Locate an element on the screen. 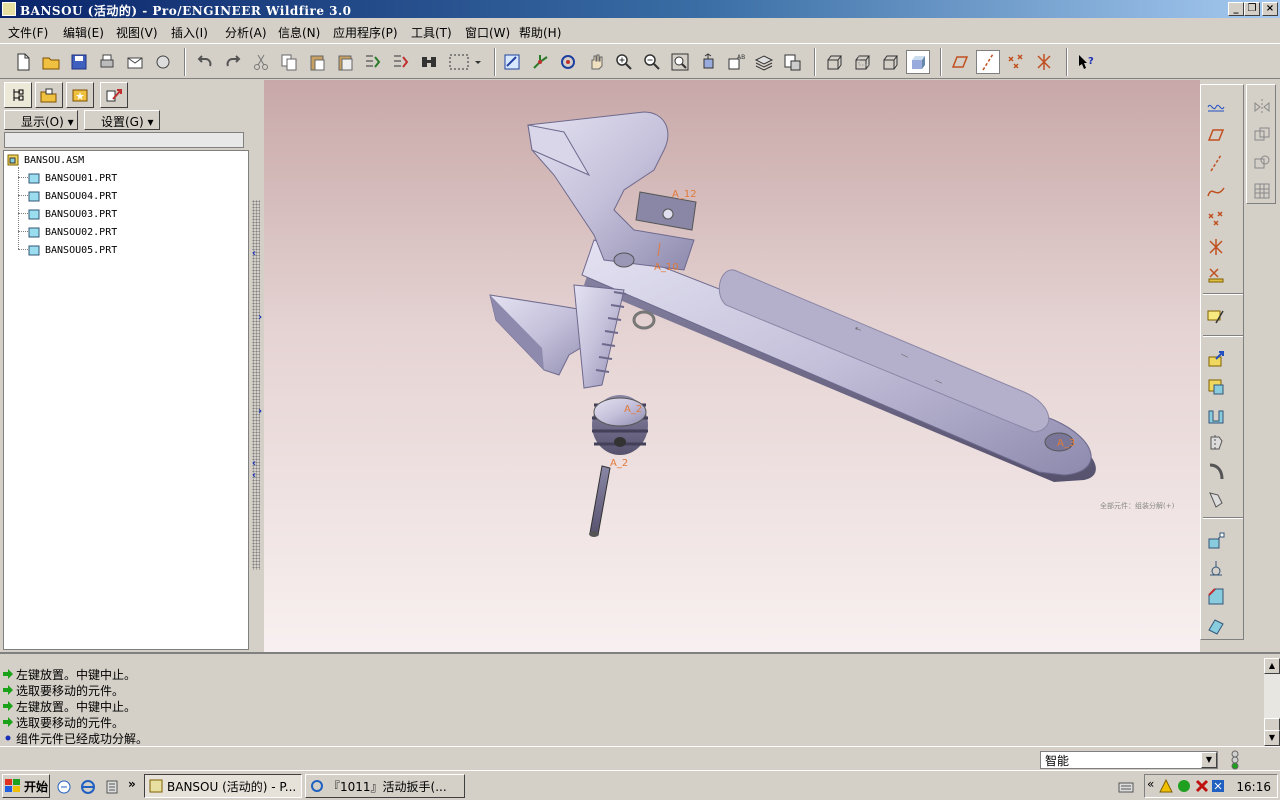  regenerate-manager-icon is located at coordinates (401, 62).